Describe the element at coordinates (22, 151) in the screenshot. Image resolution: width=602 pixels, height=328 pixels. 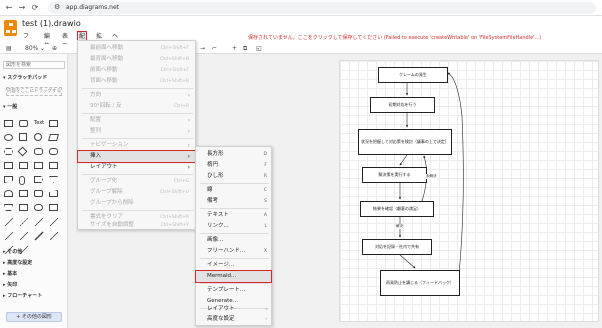
I see `rhombus-shape-icon` at that location.